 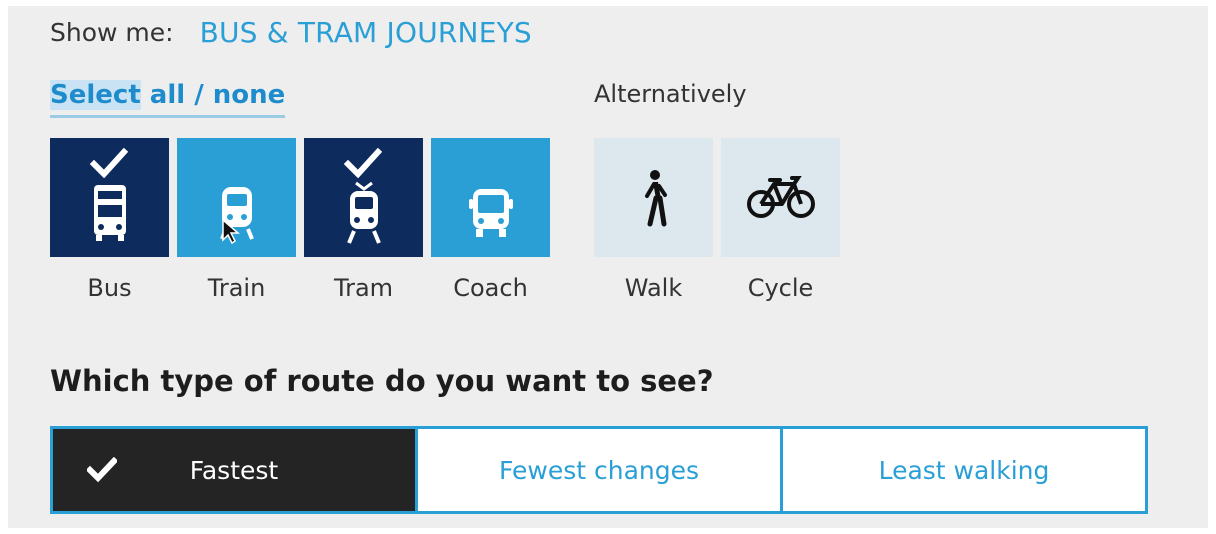 I want to click on mode-train-label: Train, so click(x=236, y=288).